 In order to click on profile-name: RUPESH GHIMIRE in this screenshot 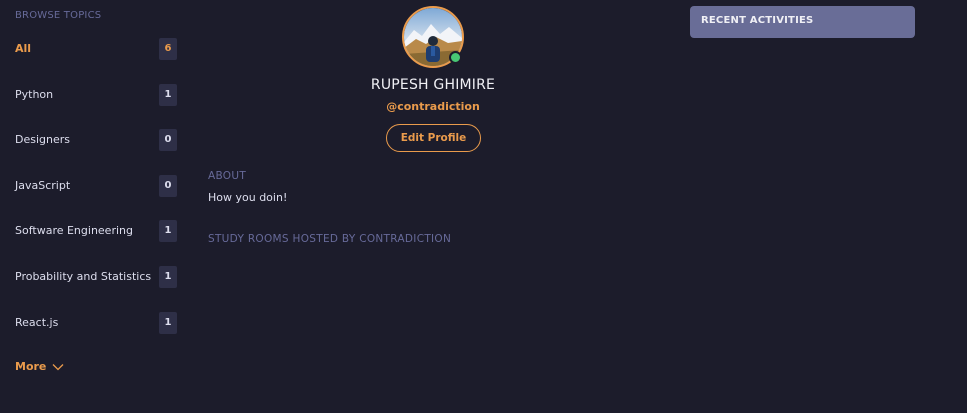, I will do `click(433, 85)`.